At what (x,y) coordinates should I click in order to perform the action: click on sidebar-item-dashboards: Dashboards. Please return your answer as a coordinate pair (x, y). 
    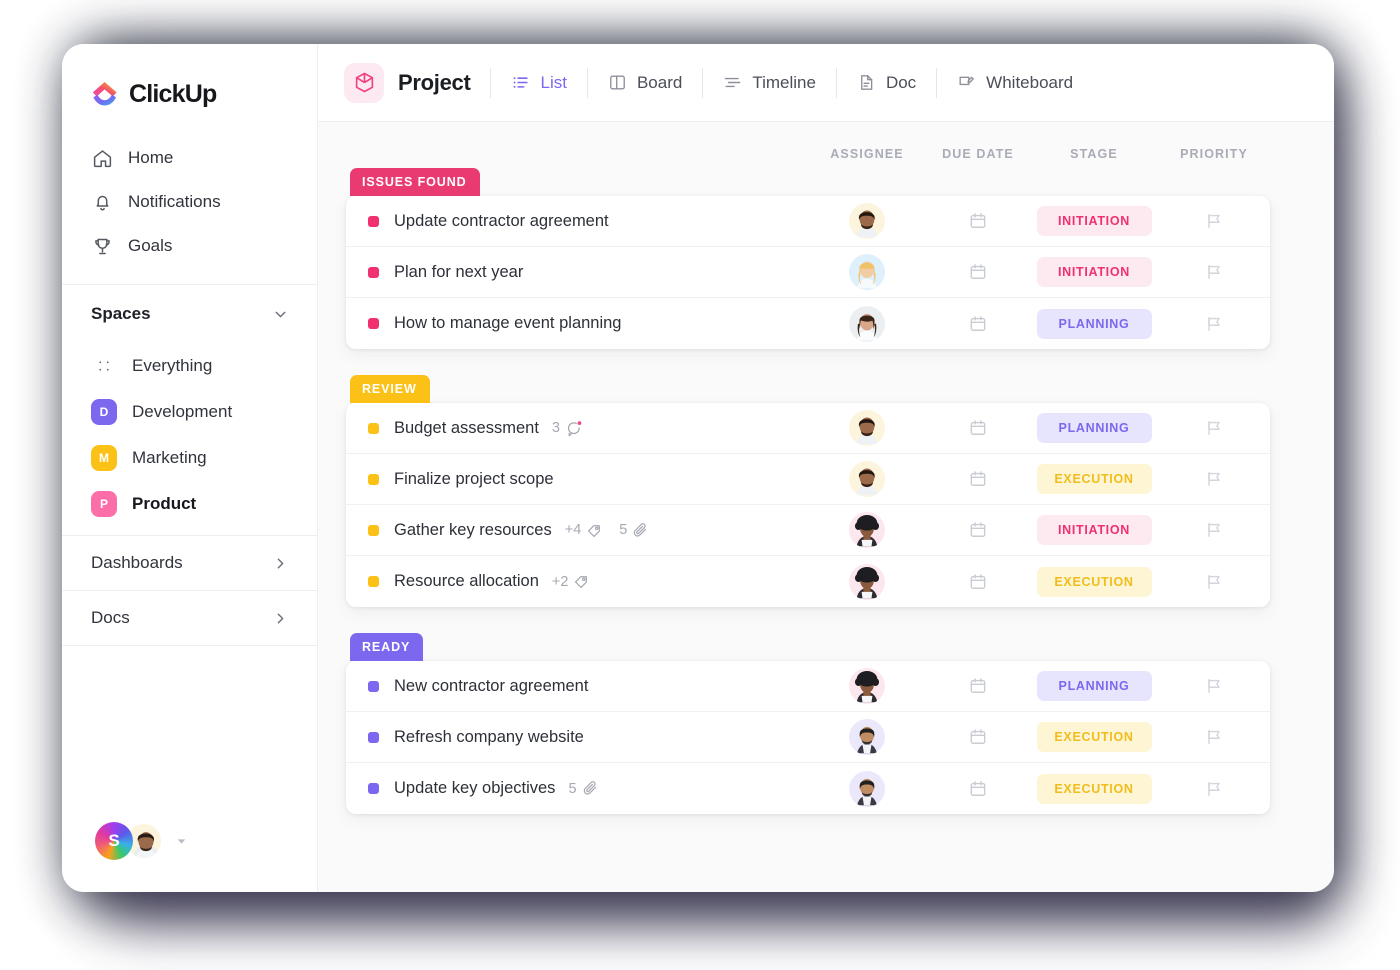
    Looking at the image, I should click on (189, 563).